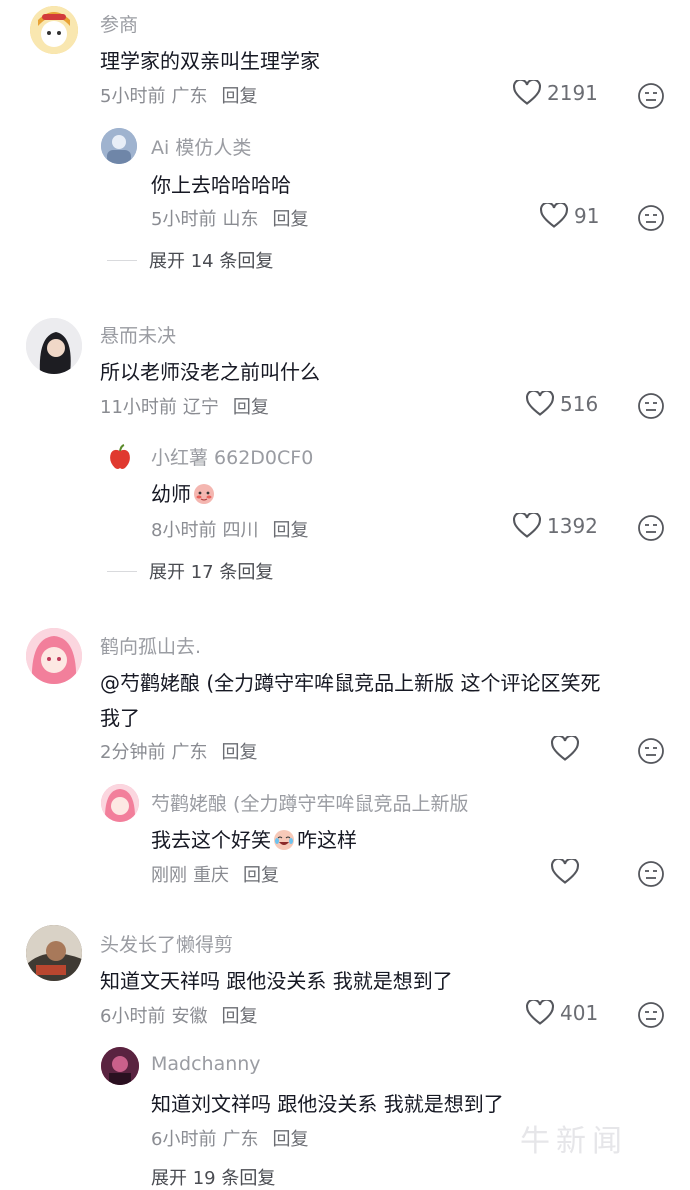 The height and width of the screenshot is (1190, 690). I want to click on like-count: 2191, so click(572, 93).